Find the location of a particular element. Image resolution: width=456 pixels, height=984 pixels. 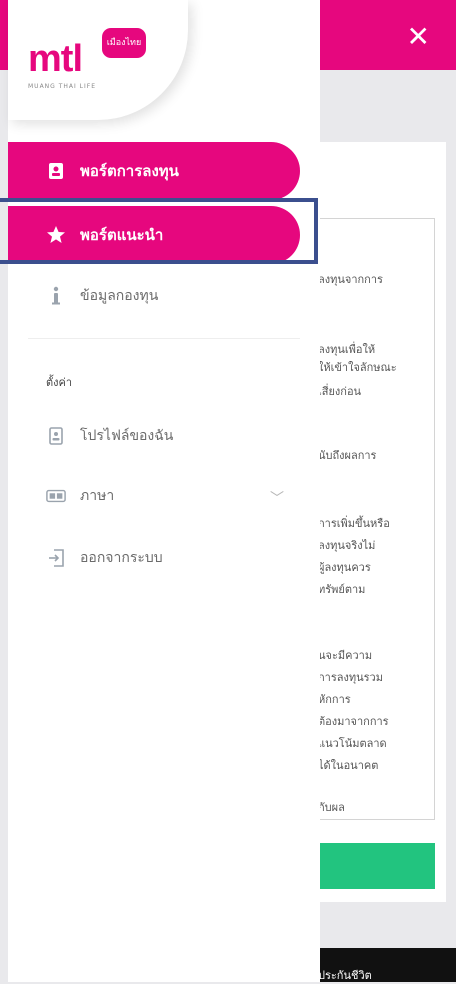

language-icon is located at coordinates (56, 496).